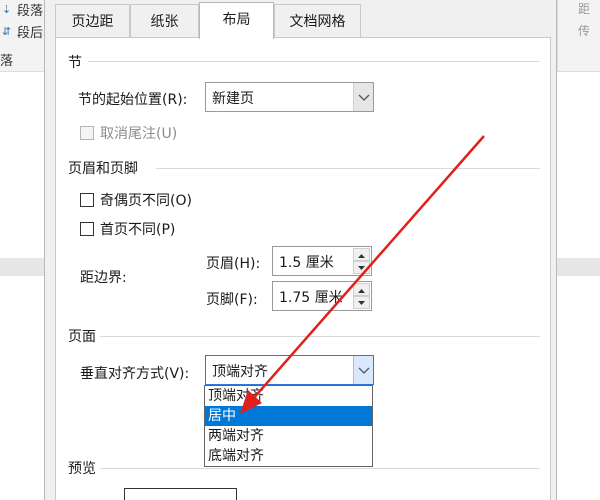 The image size is (600, 500). Describe the element at coordinates (314, 61) in the screenshot. I see `section-divider` at that location.